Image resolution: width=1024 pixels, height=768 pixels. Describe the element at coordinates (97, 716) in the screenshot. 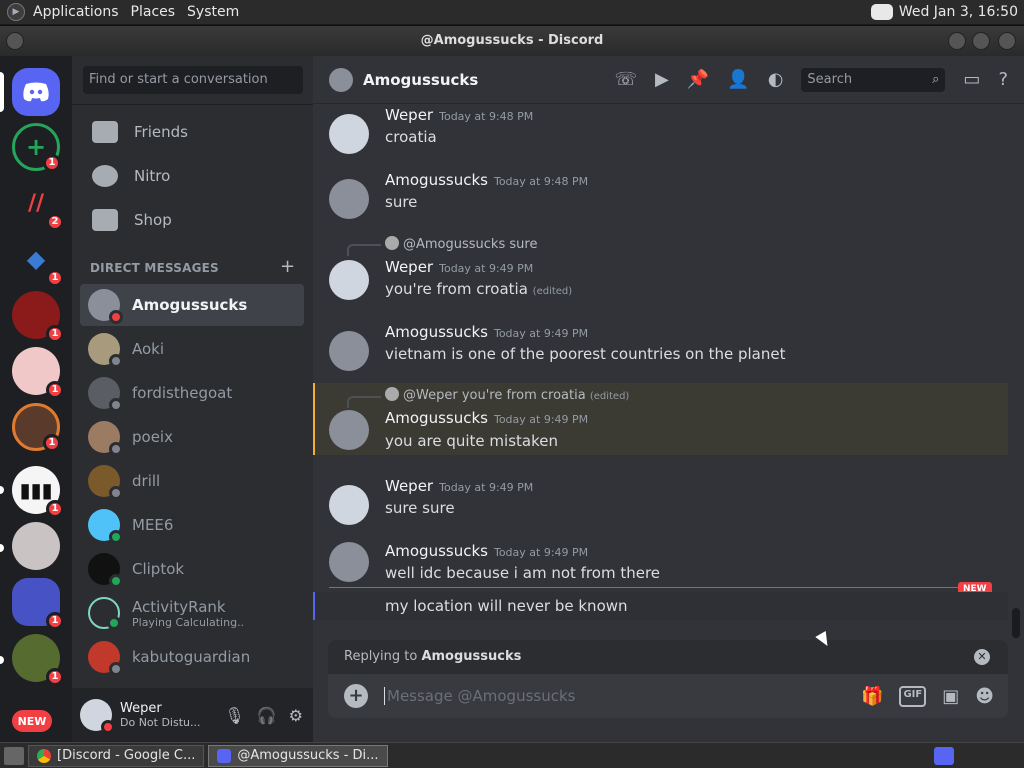

I see `user-avatar` at that location.